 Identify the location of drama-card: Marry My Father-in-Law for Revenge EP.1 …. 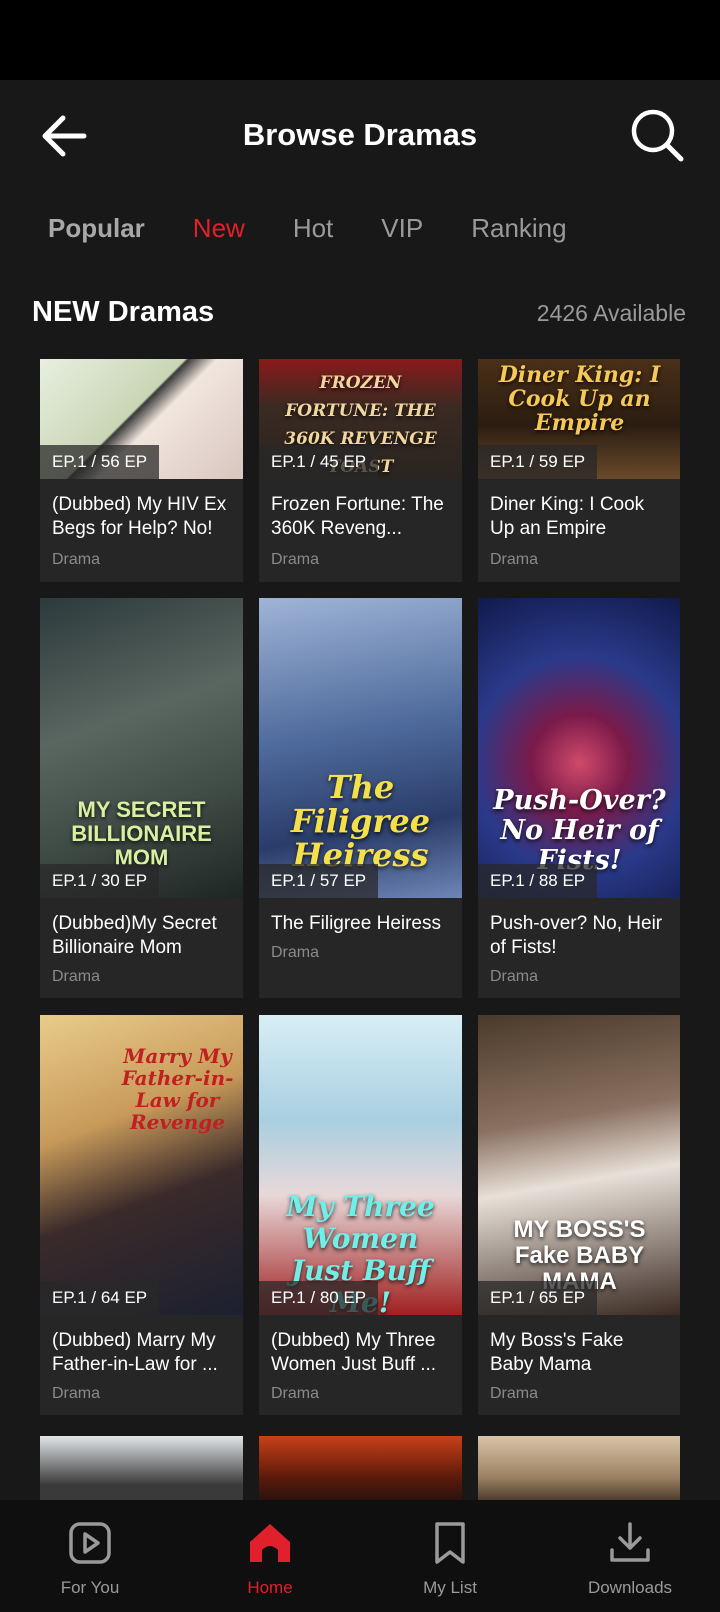
(141, 1215).